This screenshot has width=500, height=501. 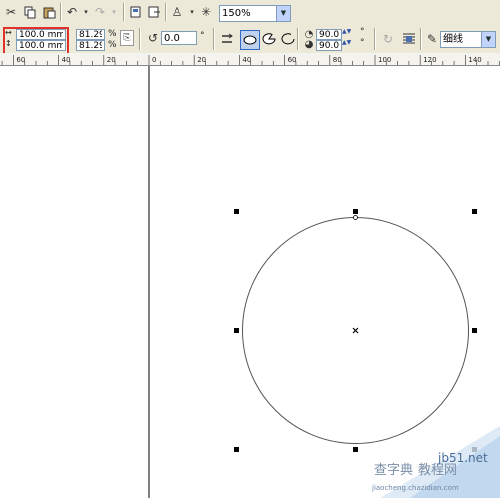 What do you see at coordinates (474, 60) in the screenshot?
I see `ruler-label: 140` at bounding box center [474, 60].